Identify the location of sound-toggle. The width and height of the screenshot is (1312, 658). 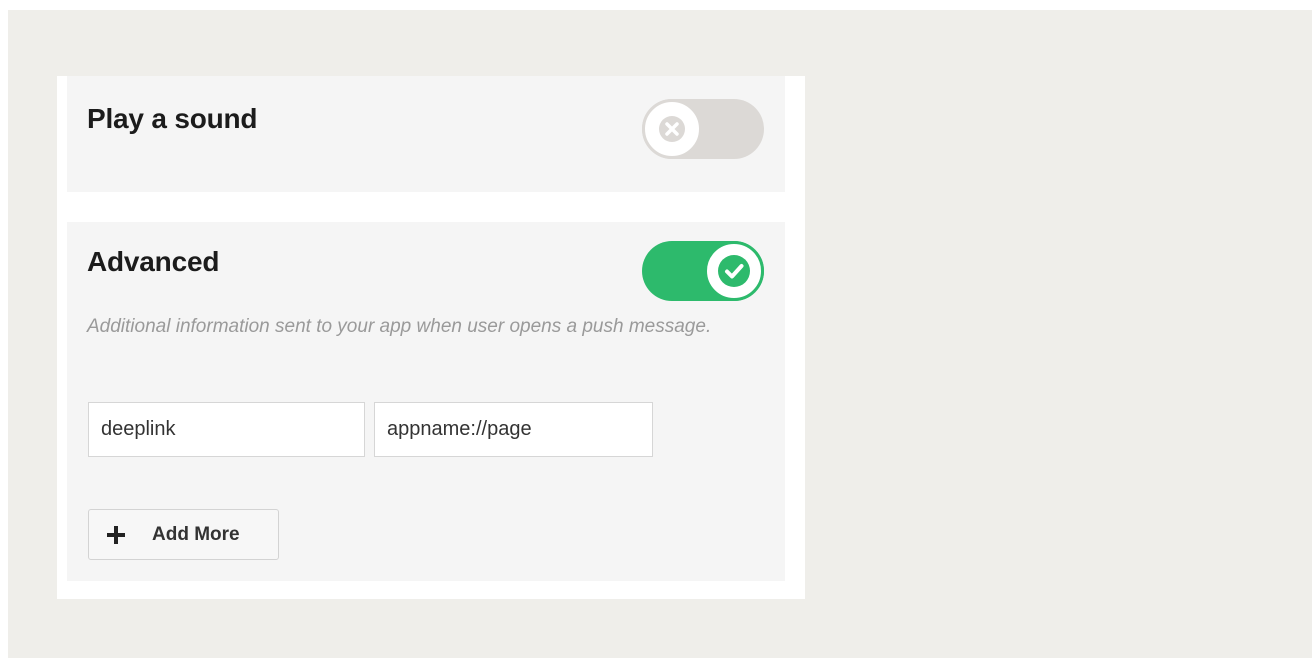
(703, 129).